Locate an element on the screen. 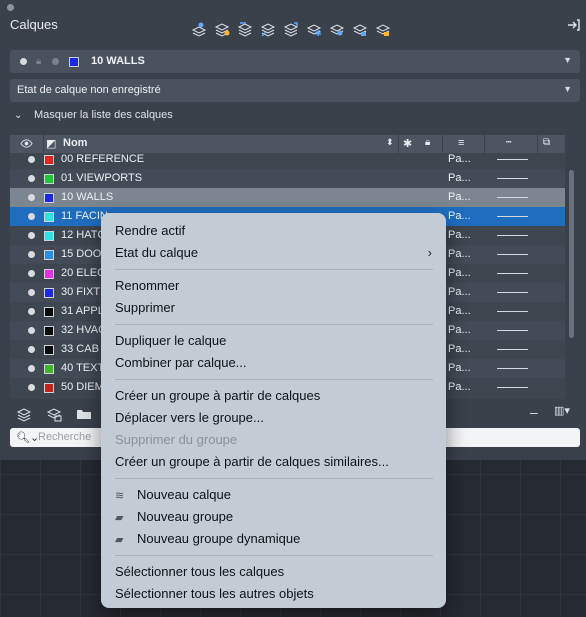 The width and height of the screenshot is (586, 617). menu-item-delete: Supprimer is located at coordinates (145, 307).